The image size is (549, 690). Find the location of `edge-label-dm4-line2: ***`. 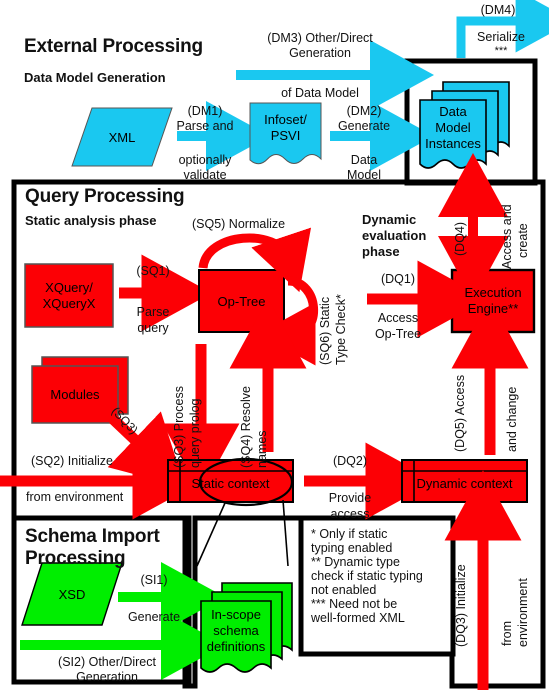

edge-label-dm4-line2: *** is located at coordinates (501, 51).